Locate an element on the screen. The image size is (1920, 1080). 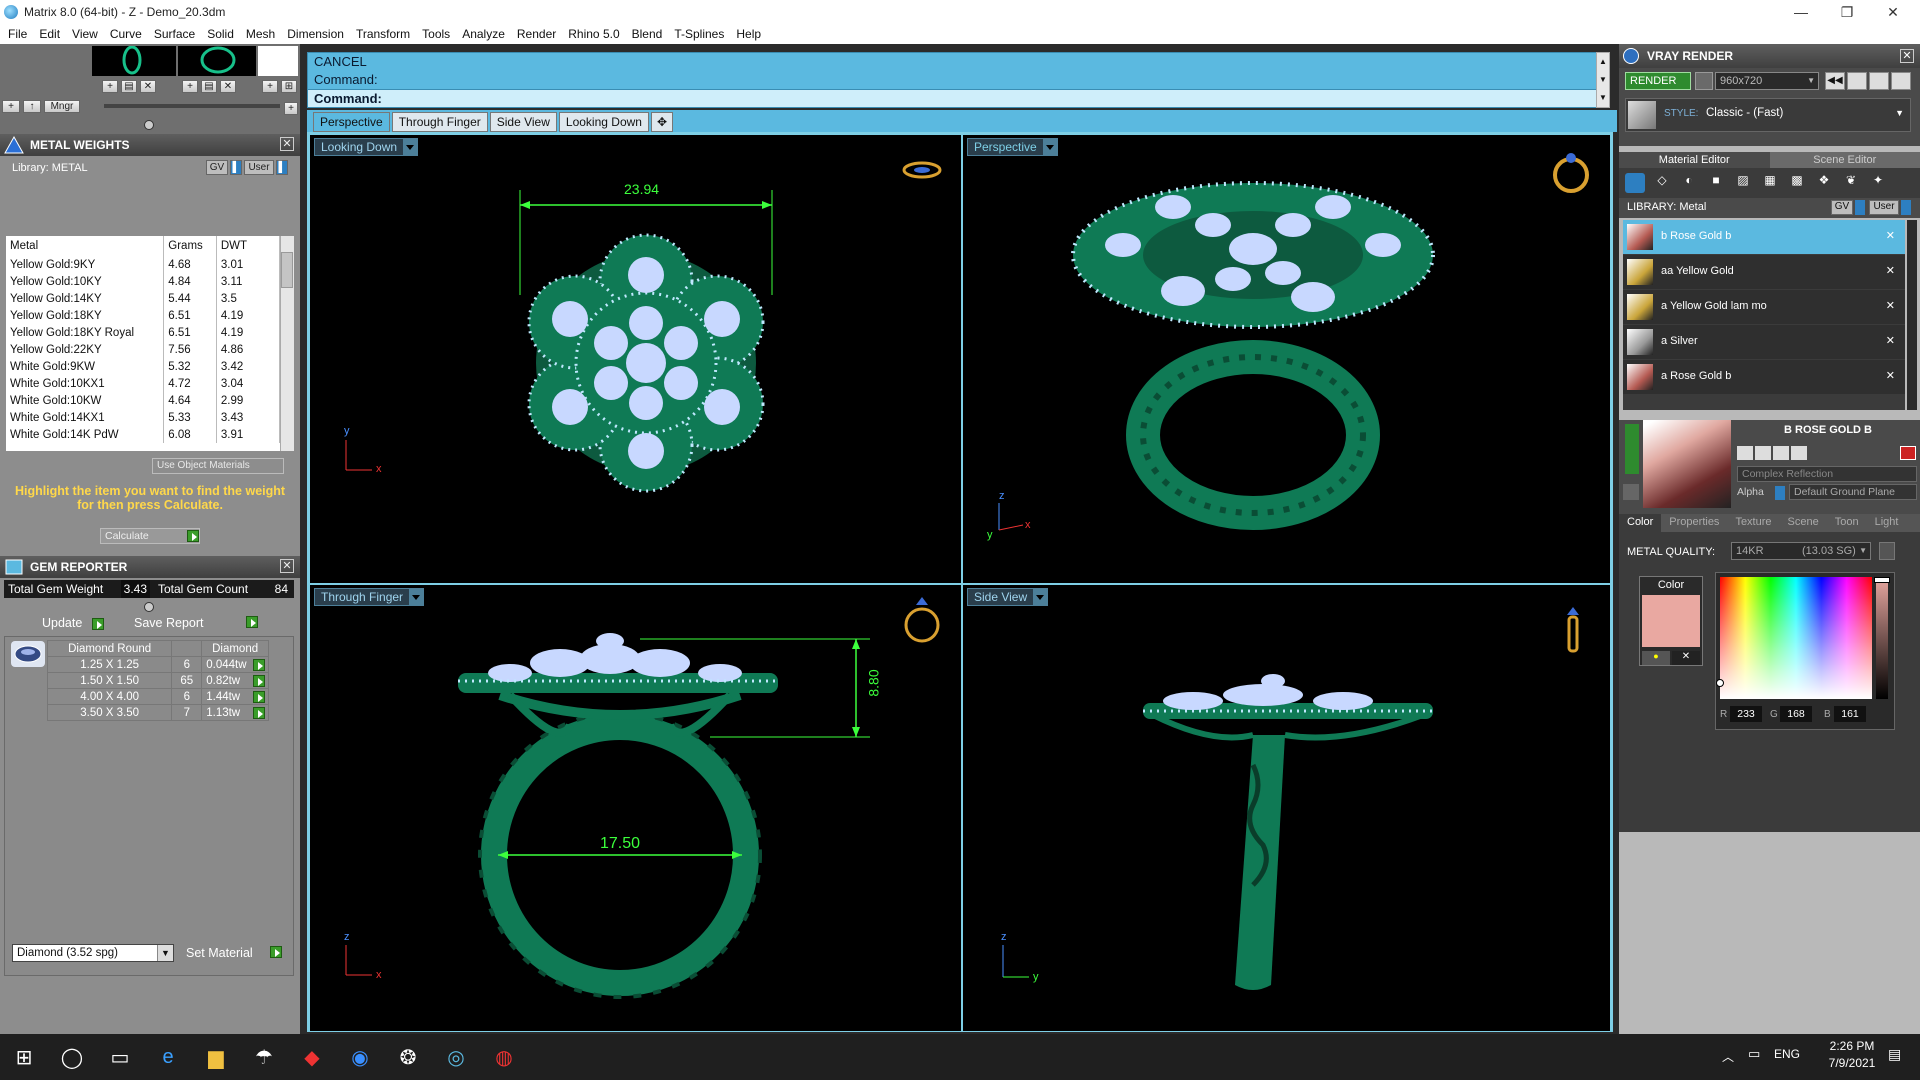
table-row: Yellow Gold:14KY 5.44 3.5 is located at coordinates (143, 298).